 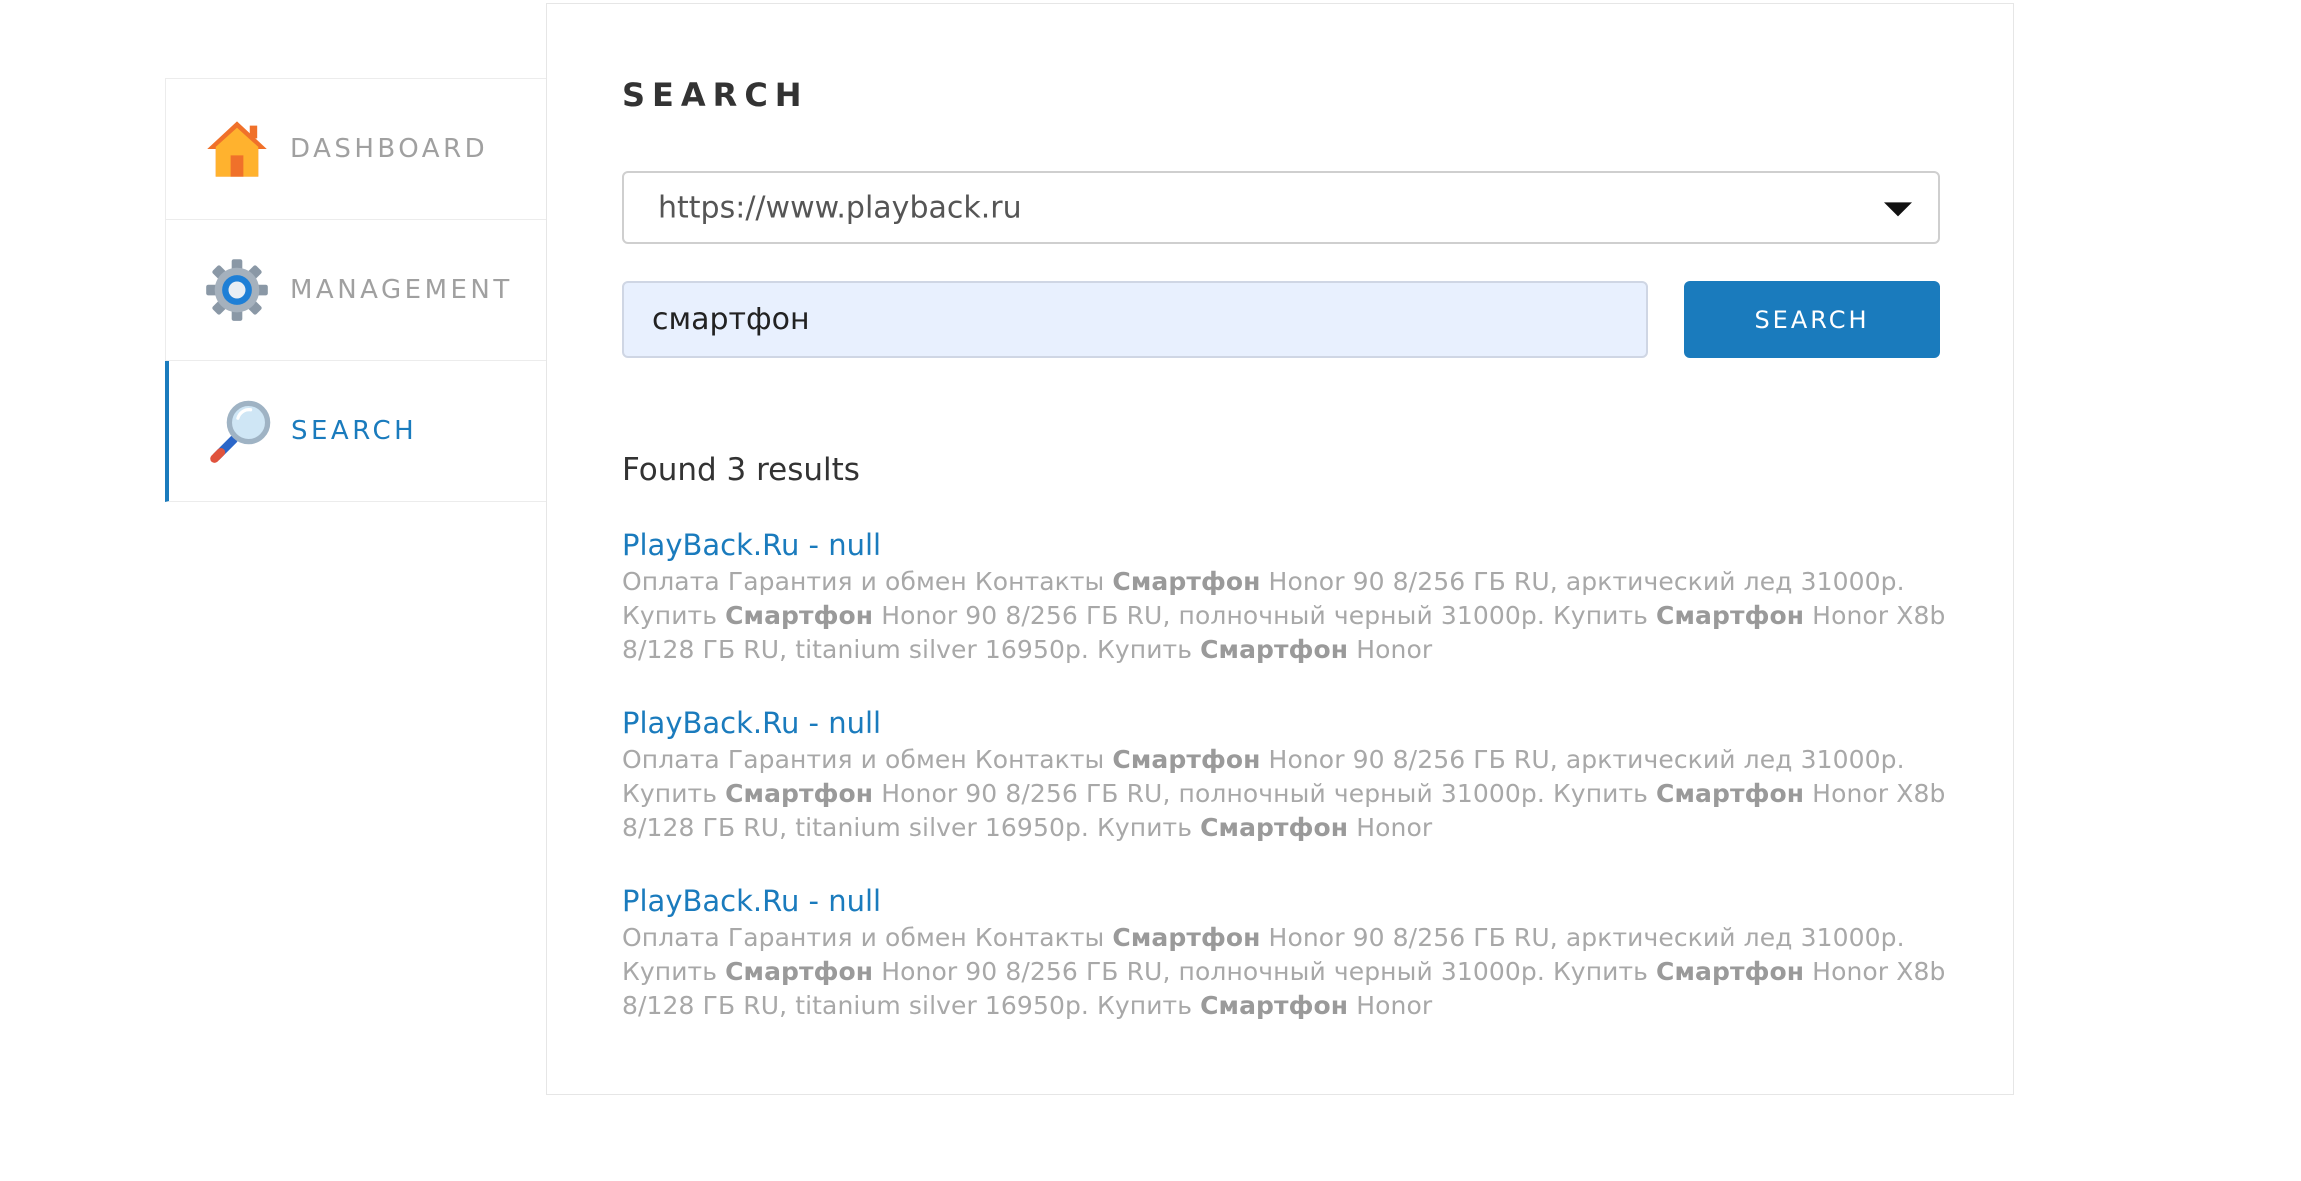 I want to click on home-icon, so click(x=237, y=149).